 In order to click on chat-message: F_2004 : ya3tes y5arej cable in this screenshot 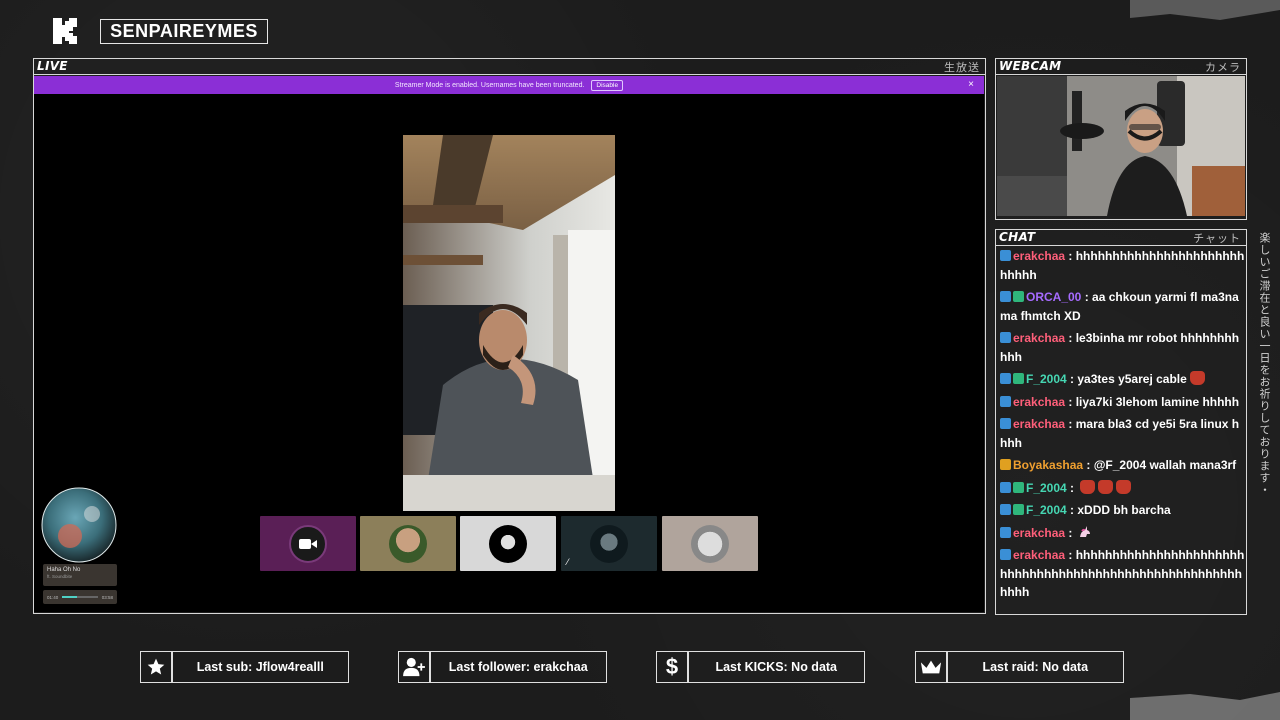, I will do `click(1123, 379)`.